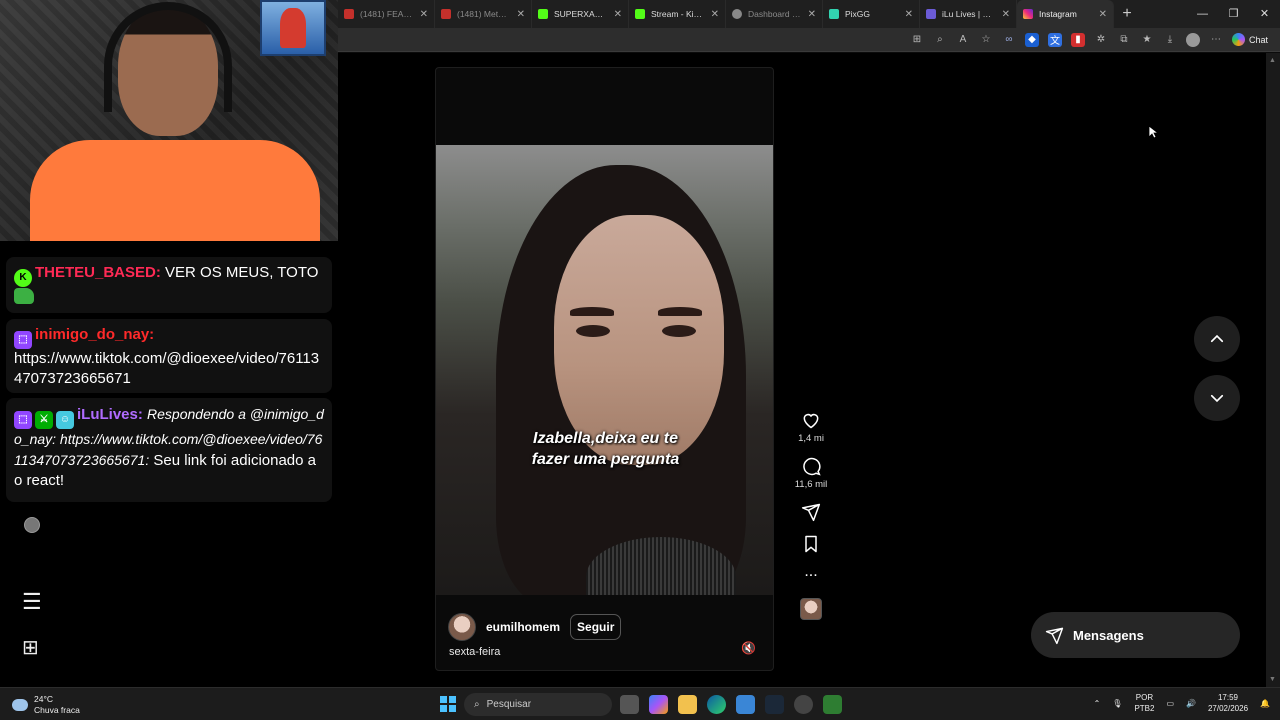  What do you see at coordinates (1202, 14) in the screenshot?
I see `minimize-button: —` at bounding box center [1202, 14].